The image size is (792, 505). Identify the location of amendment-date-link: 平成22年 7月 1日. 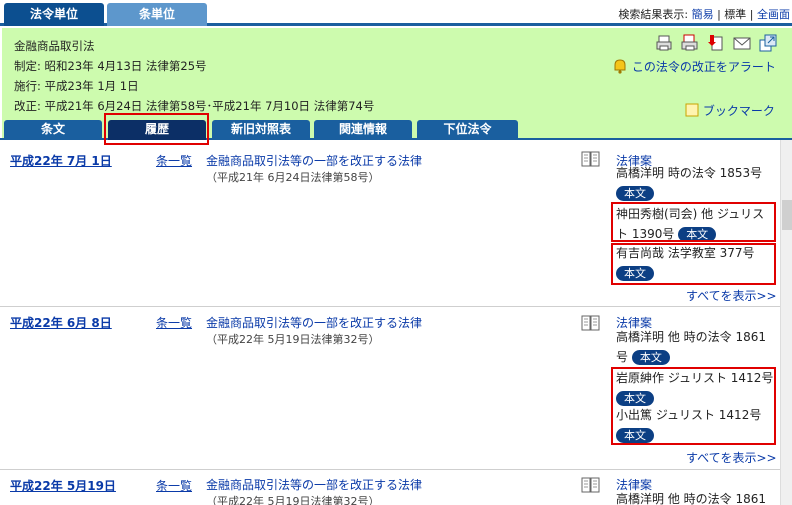
(61, 160).